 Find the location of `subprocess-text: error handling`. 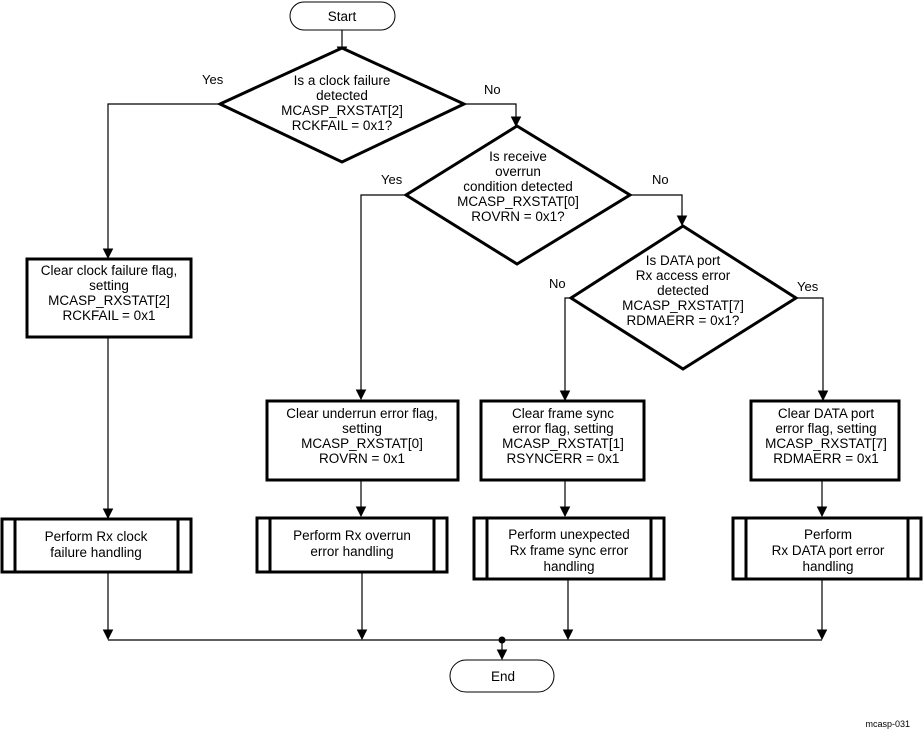

subprocess-text: error handling is located at coordinates (351, 551).